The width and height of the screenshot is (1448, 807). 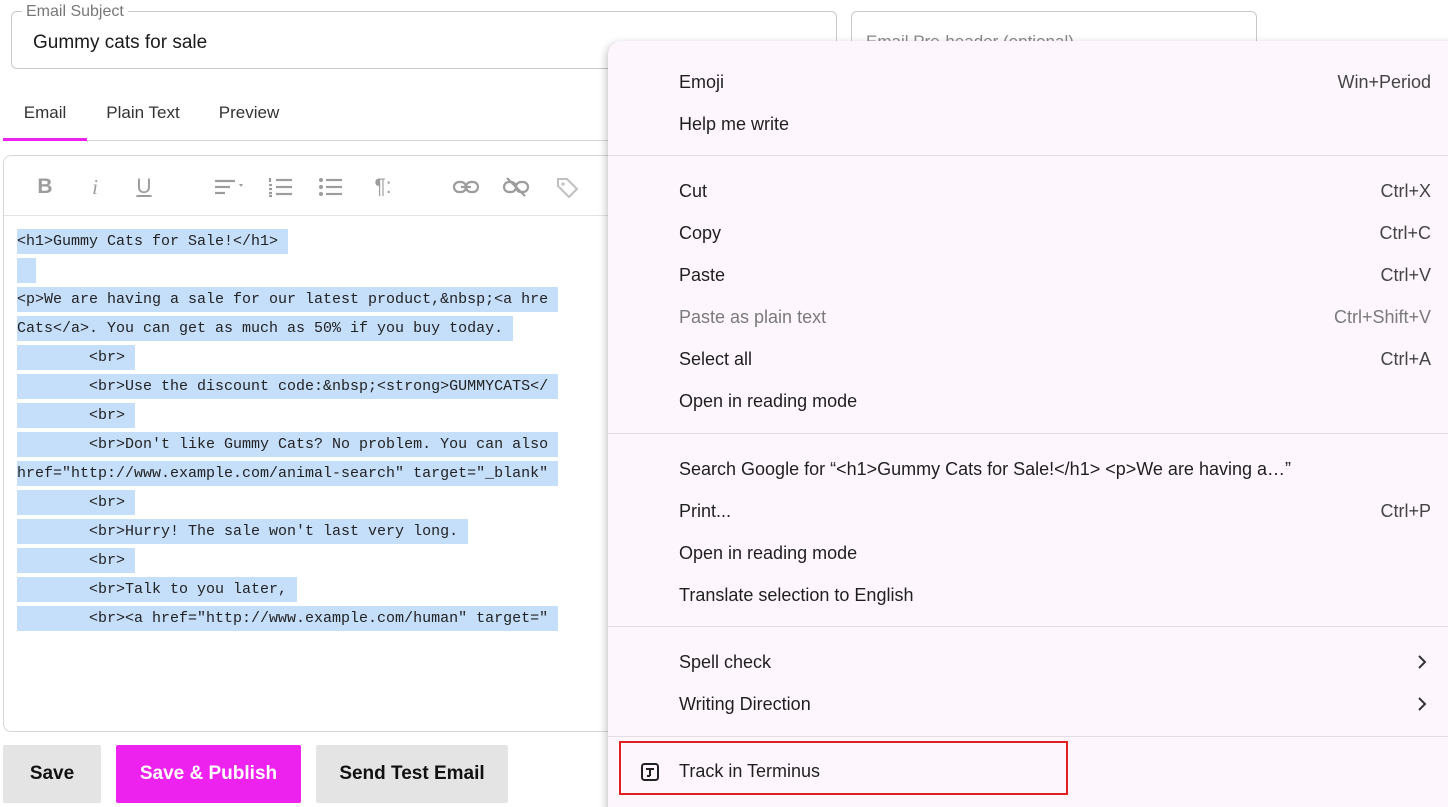 What do you see at coordinates (1405, 233) in the screenshot?
I see `menu-item-shortcut: Ctrl+C` at bounding box center [1405, 233].